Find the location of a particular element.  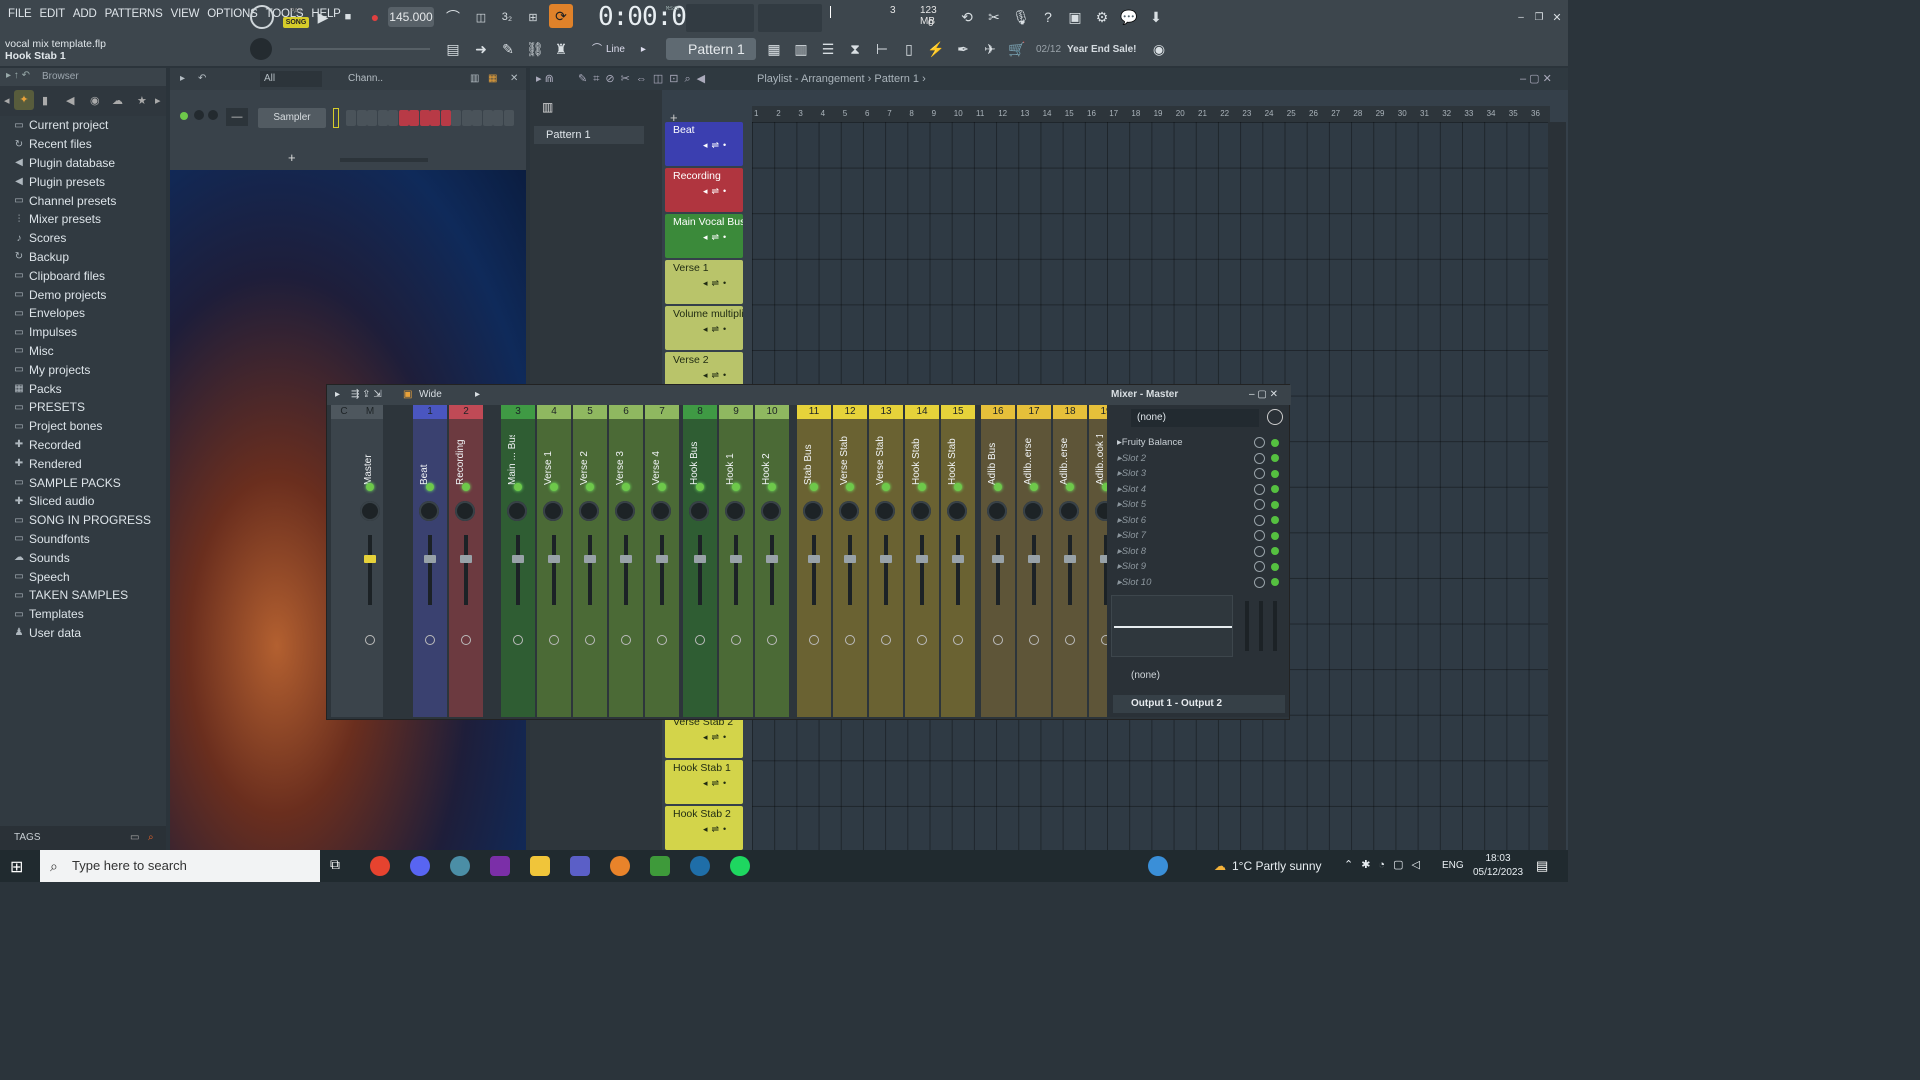

edge-icon is located at coordinates (700, 866).